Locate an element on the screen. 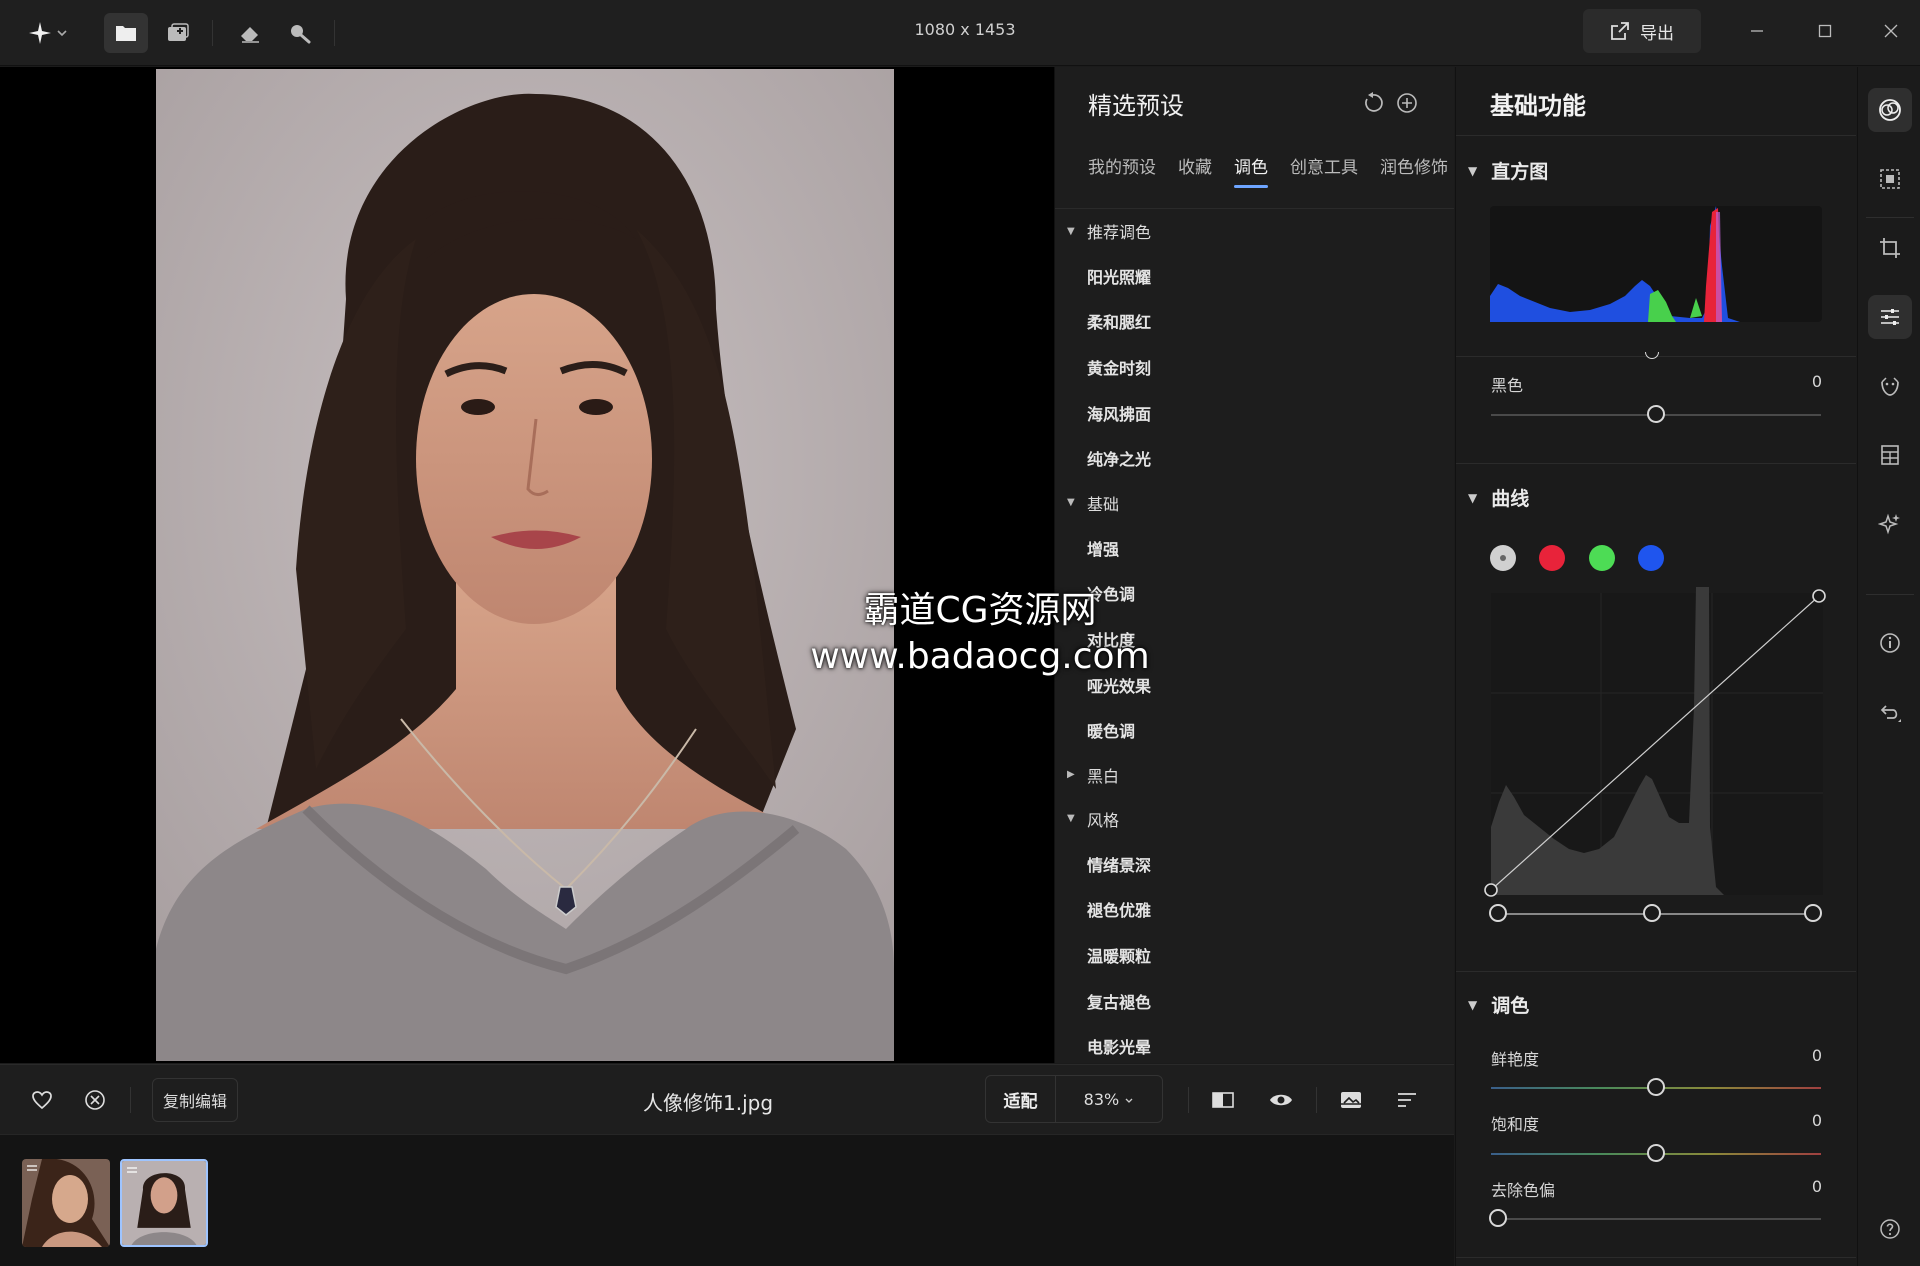  grid-body-icon is located at coordinates (1890, 455).